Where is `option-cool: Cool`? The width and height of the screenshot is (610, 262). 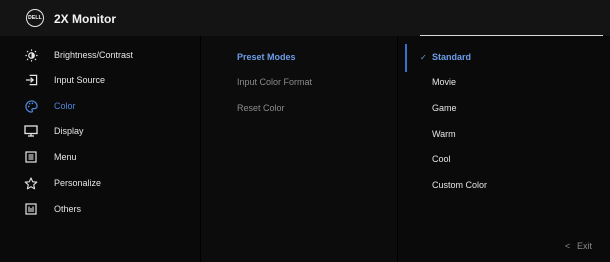 option-cool: Cool is located at coordinates (441, 159).